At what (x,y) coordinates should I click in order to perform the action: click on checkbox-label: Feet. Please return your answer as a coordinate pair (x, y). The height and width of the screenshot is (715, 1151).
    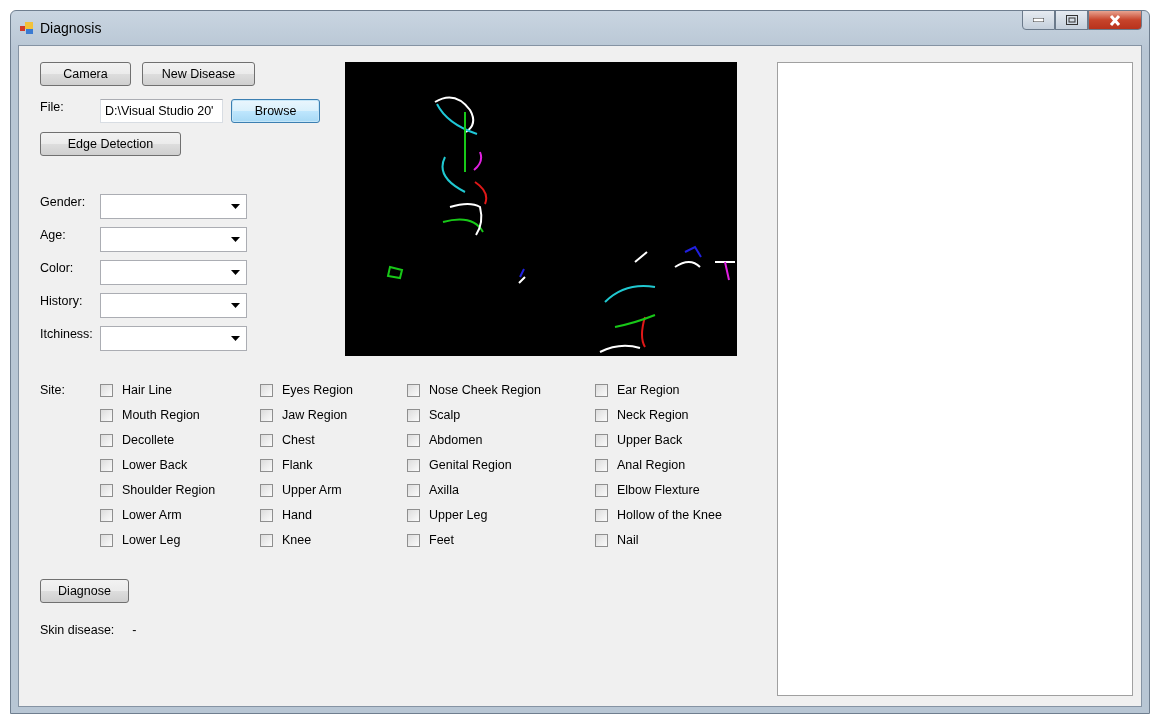
    Looking at the image, I should click on (441, 540).